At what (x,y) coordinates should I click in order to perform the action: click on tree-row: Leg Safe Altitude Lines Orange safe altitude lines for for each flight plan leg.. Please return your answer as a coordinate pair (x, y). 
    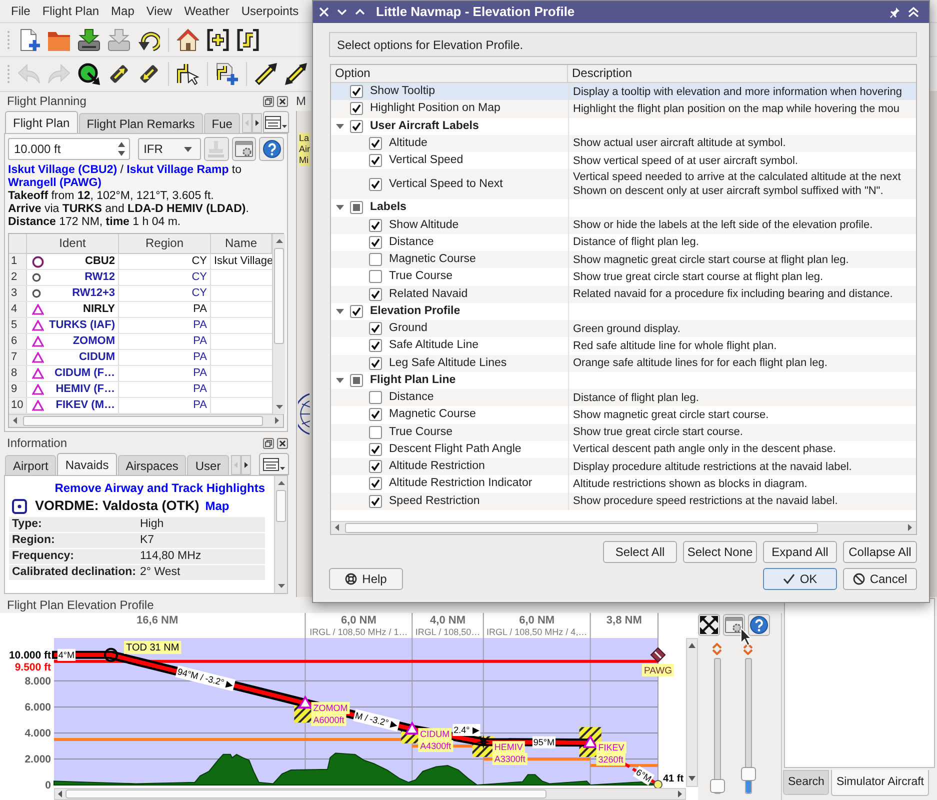
    Looking at the image, I should click on (623, 363).